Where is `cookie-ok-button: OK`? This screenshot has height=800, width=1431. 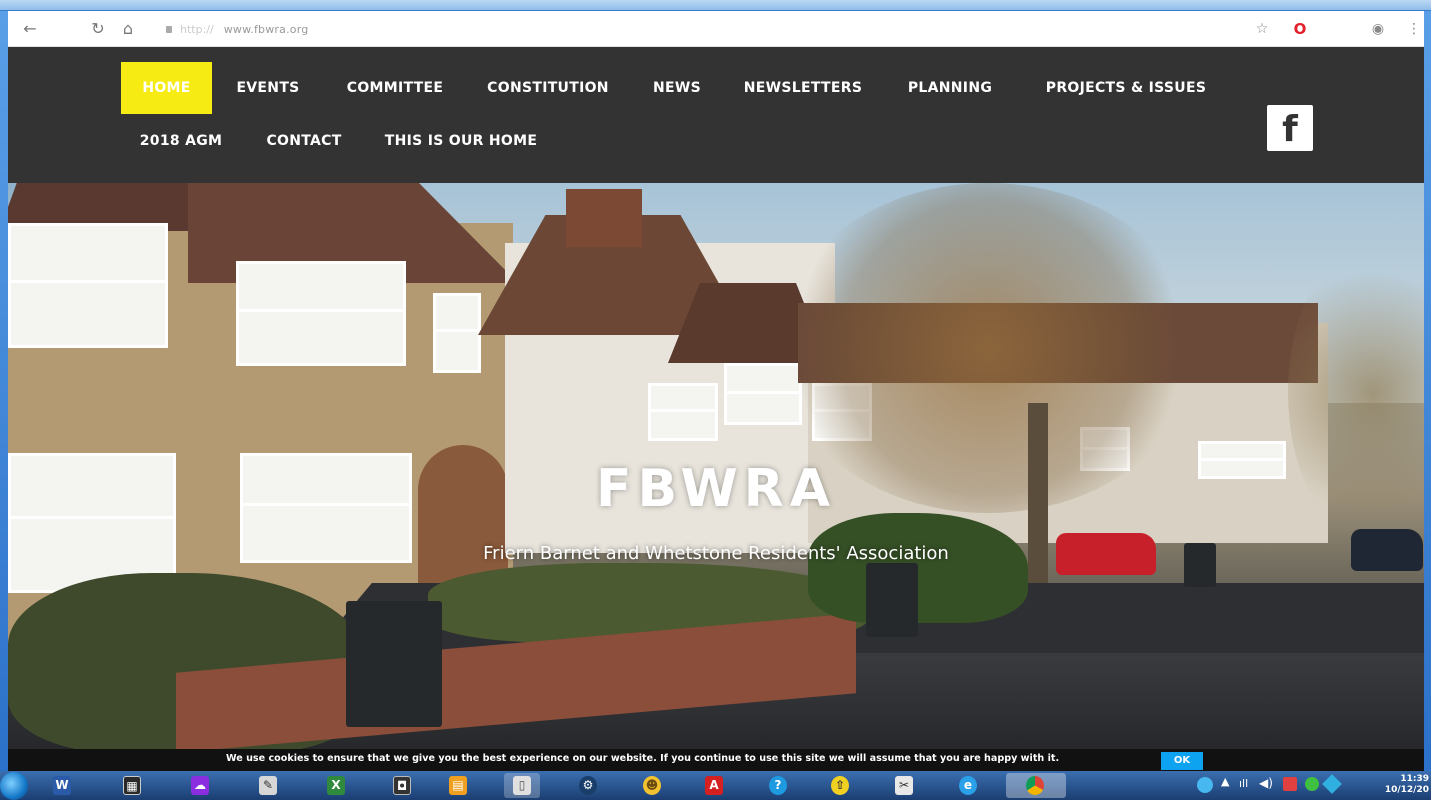 cookie-ok-button: OK is located at coordinates (1182, 761).